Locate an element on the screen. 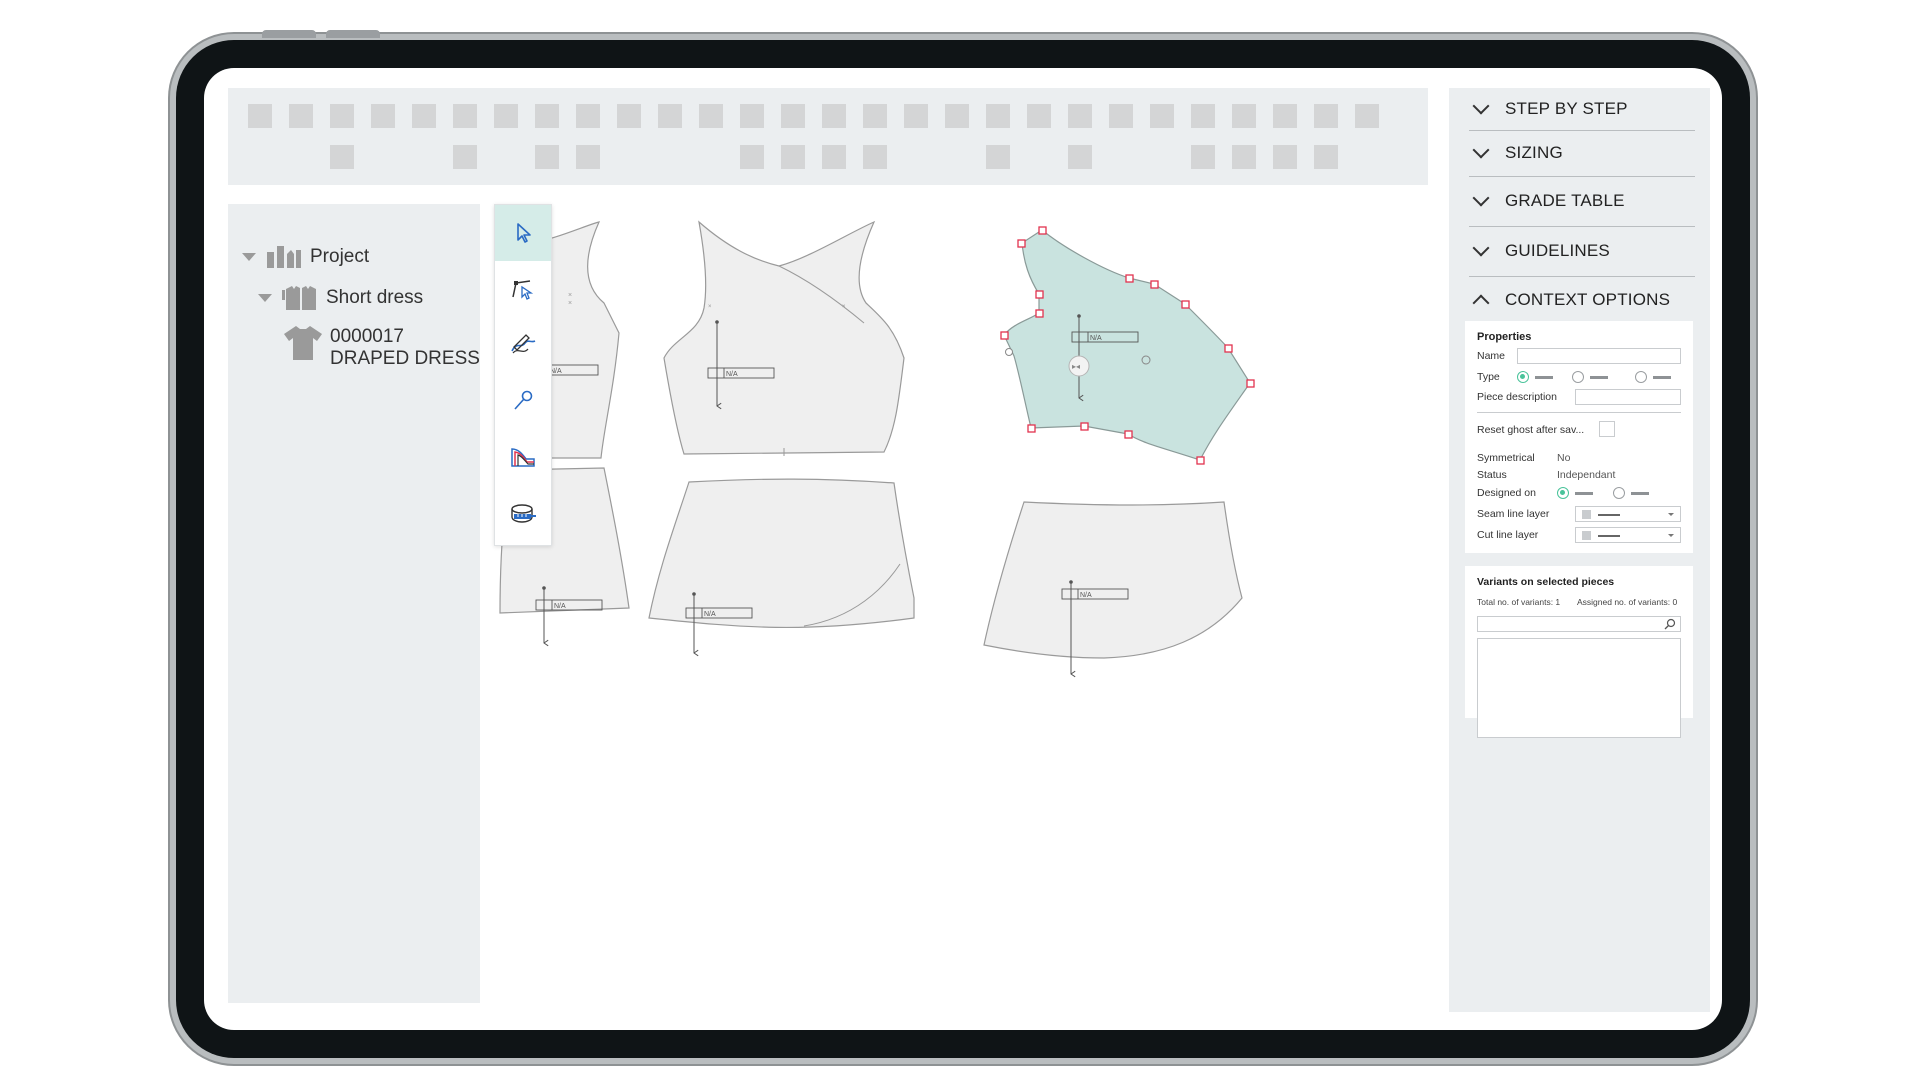  top-toolbar is located at coordinates (828, 136).